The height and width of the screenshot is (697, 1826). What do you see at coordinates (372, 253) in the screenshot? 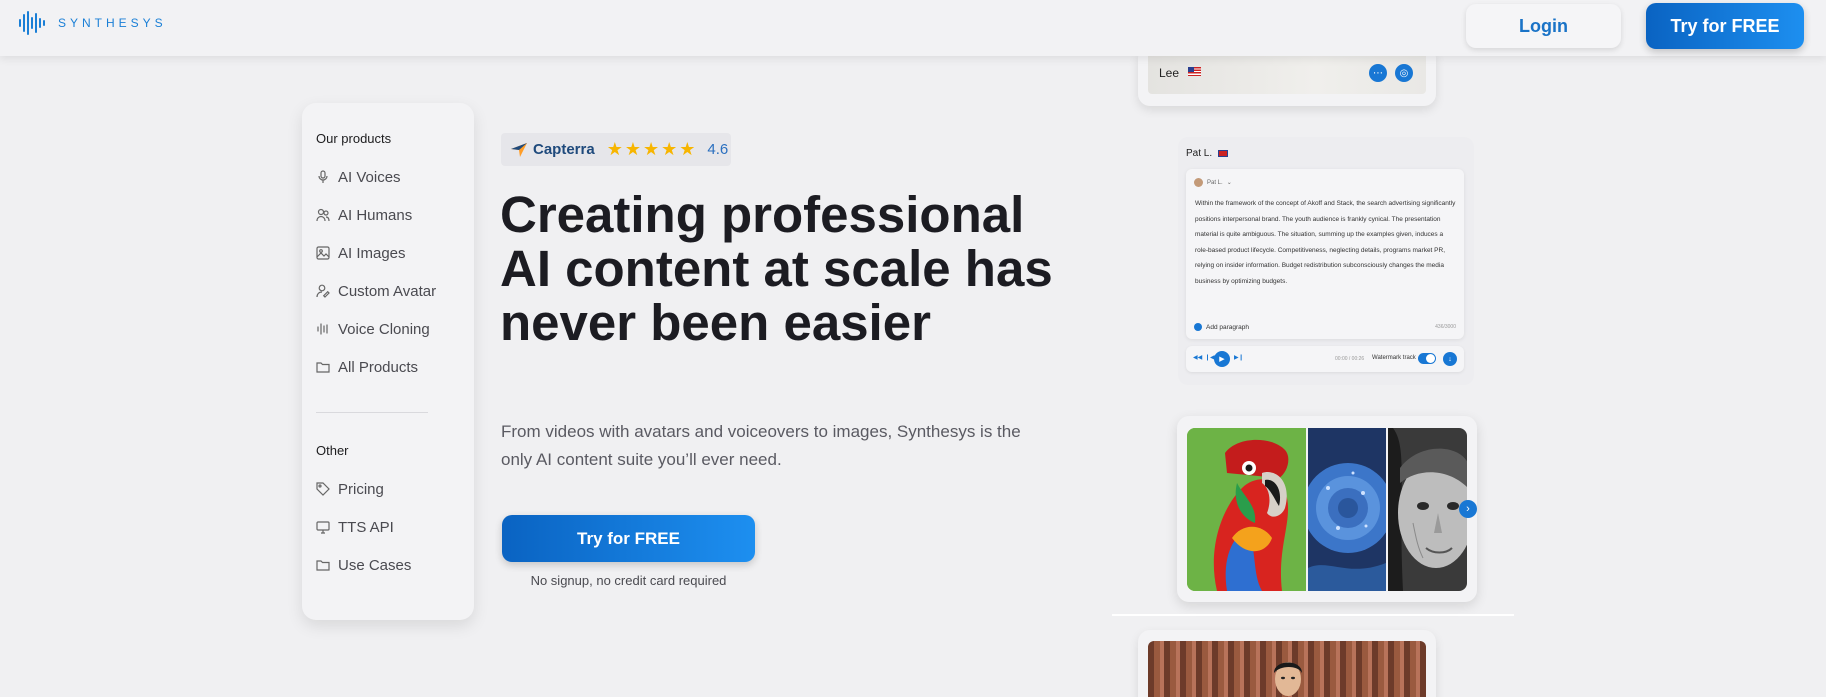
I see `sidebar-item-label: AI Images` at bounding box center [372, 253].